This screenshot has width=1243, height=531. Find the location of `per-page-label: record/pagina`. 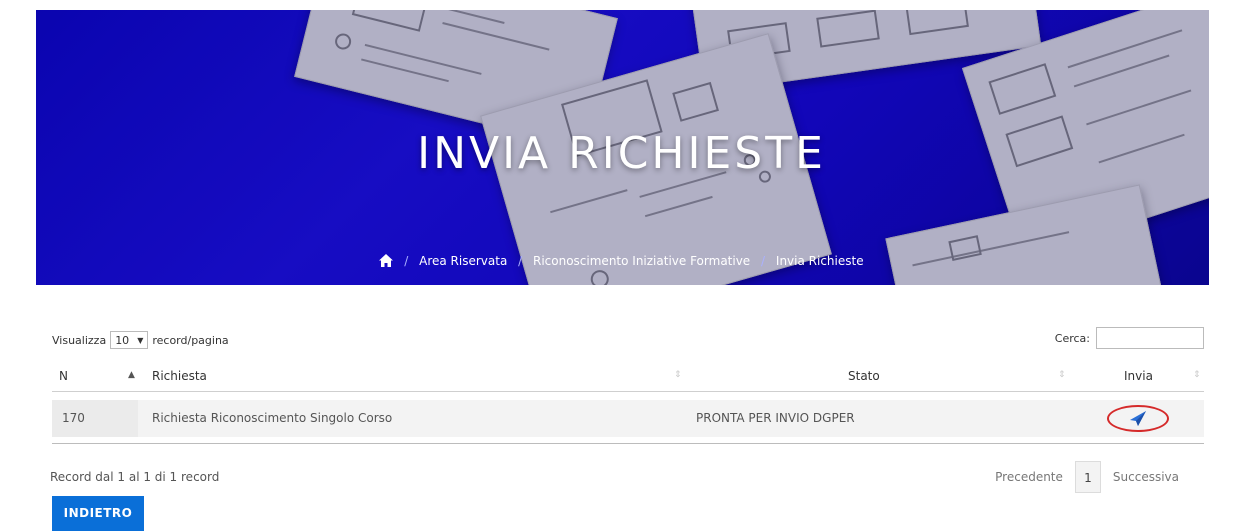

per-page-label: record/pagina is located at coordinates (190, 340).